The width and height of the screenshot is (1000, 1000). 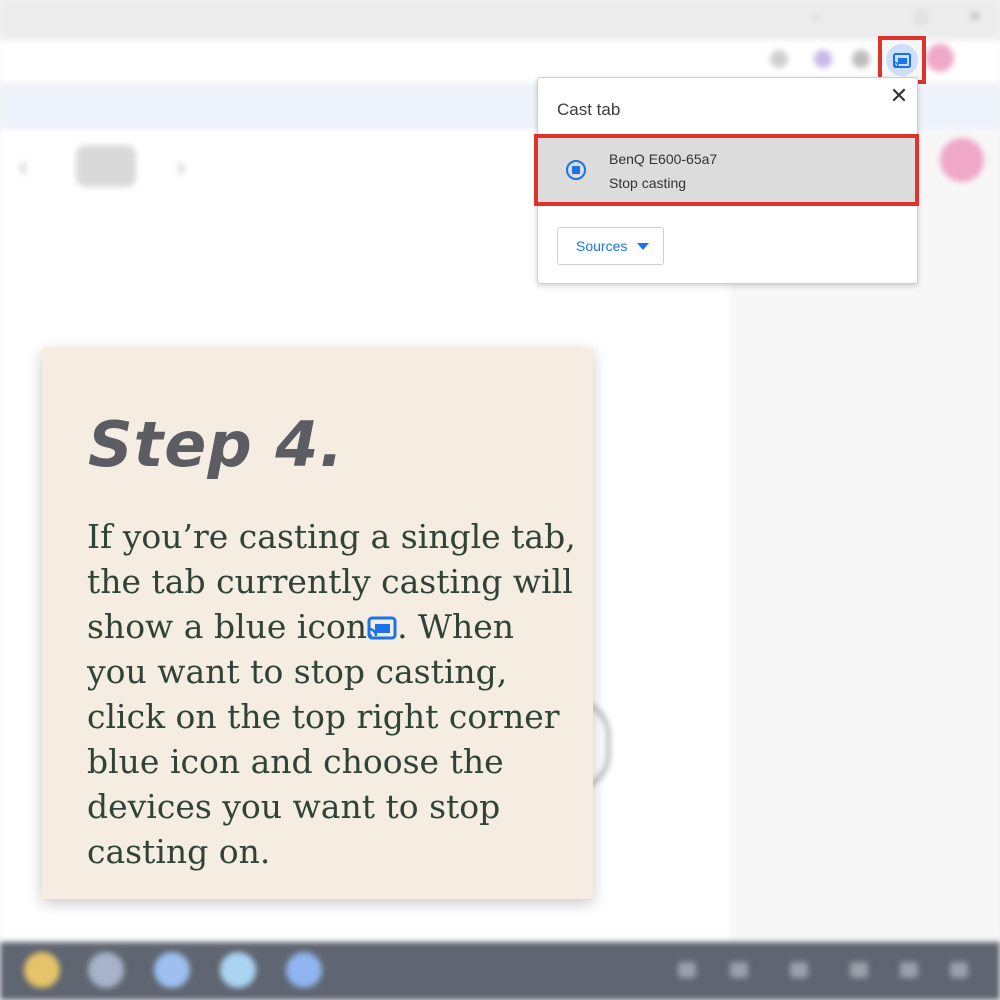 I want to click on window-close-icon: ✕, so click(x=975, y=16).